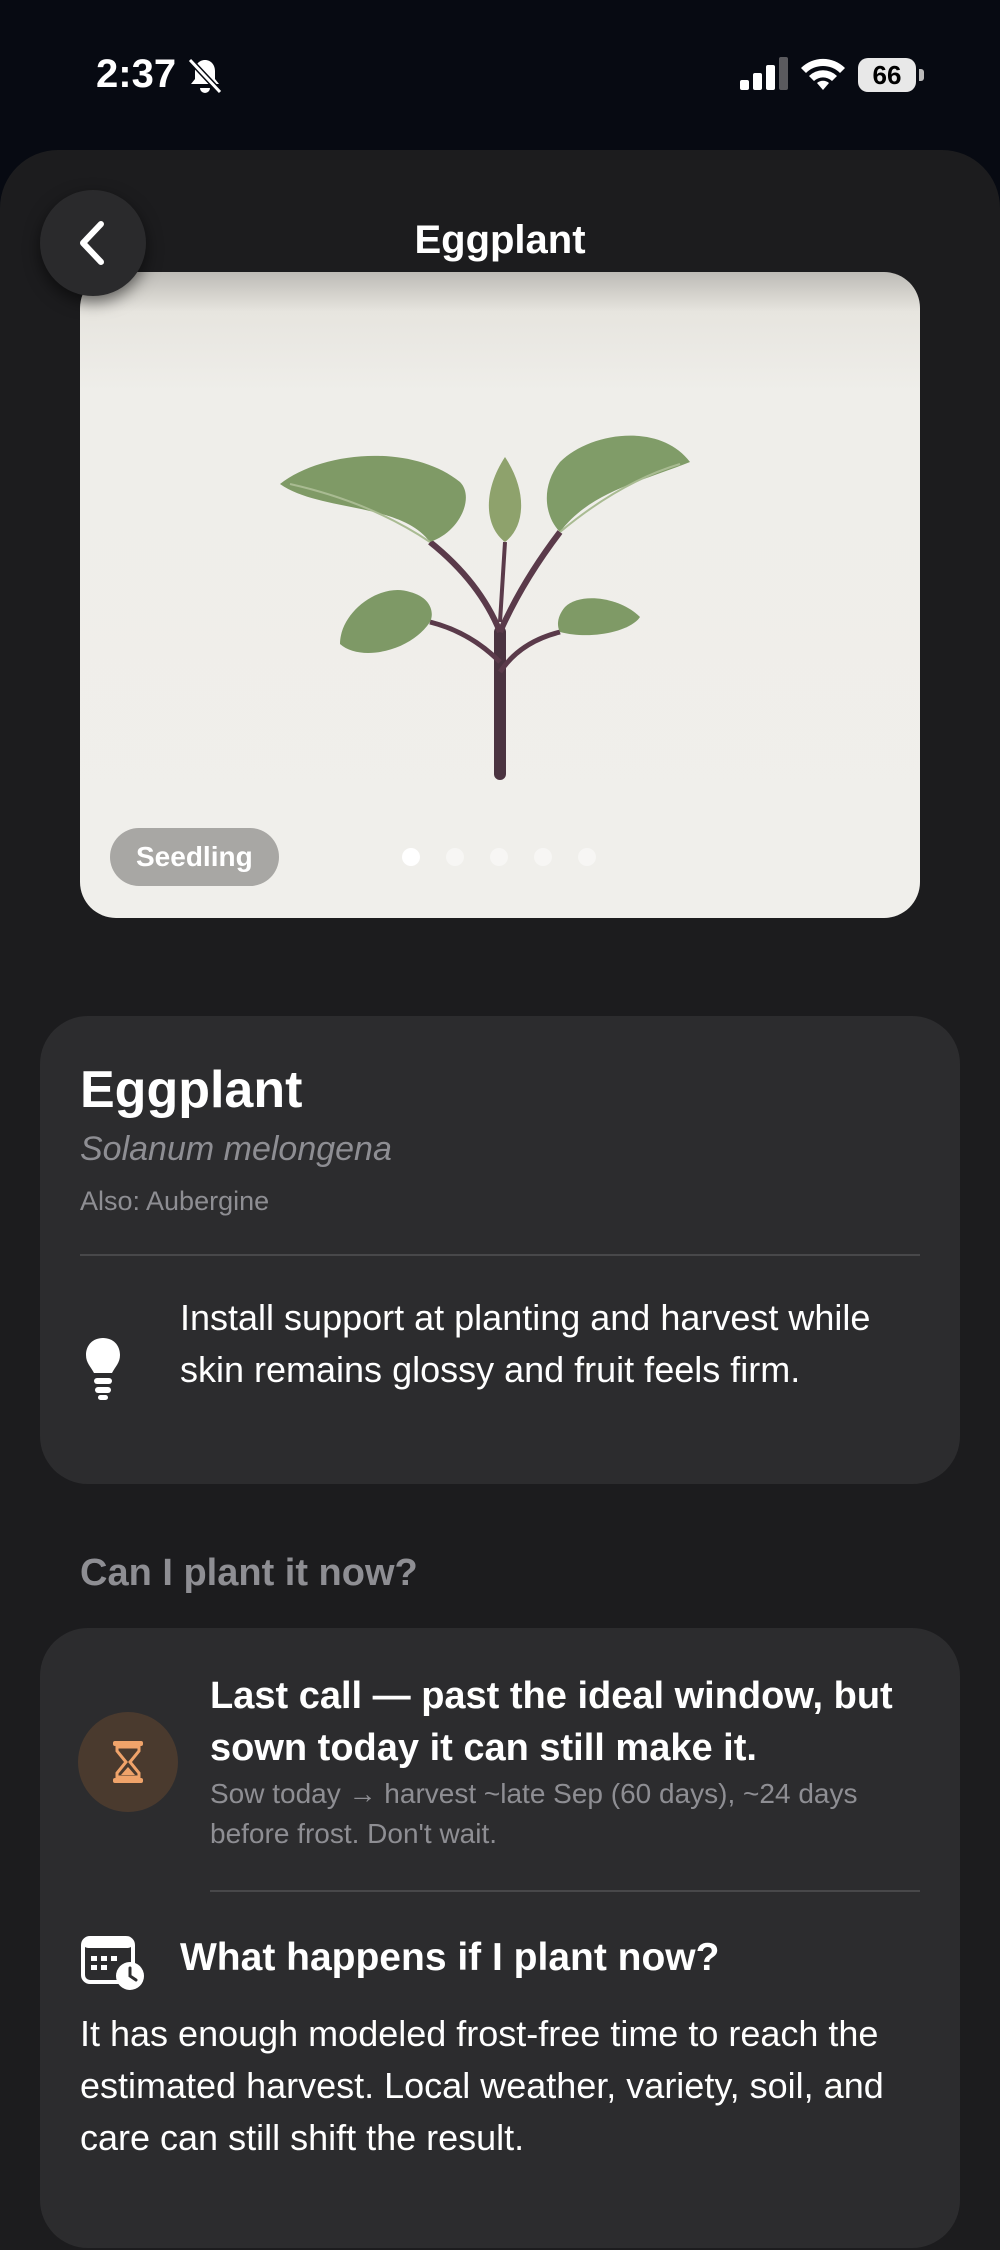  I want to click on hourglass-icon, so click(128, 1762).